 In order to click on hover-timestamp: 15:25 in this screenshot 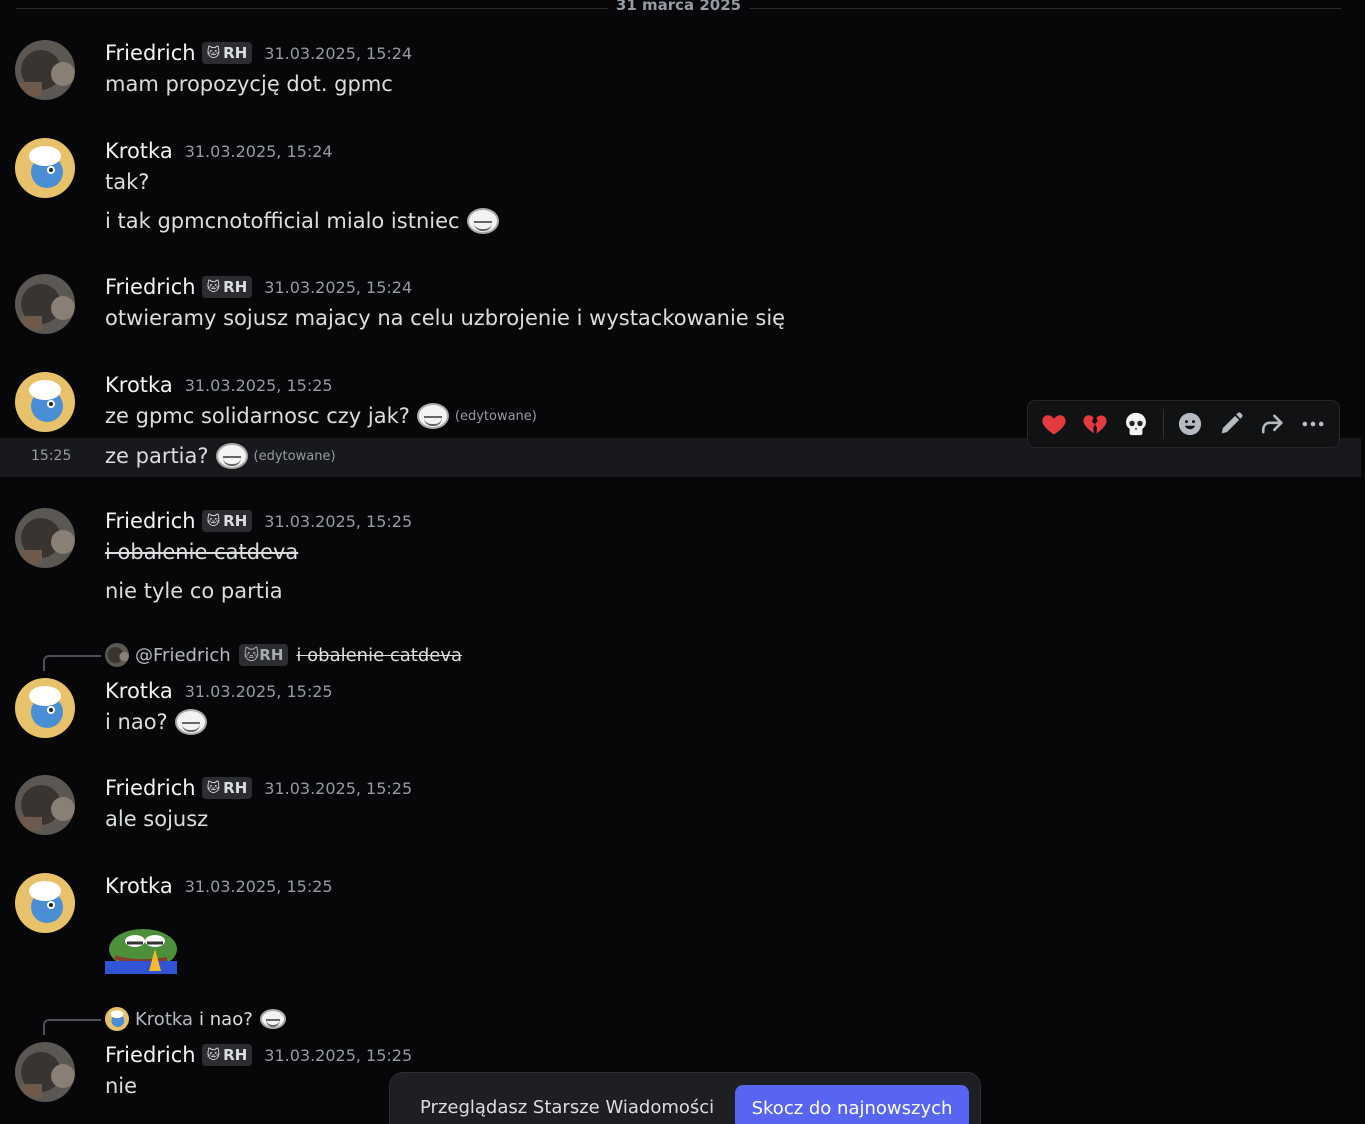, I will do `click(51, 456)`.